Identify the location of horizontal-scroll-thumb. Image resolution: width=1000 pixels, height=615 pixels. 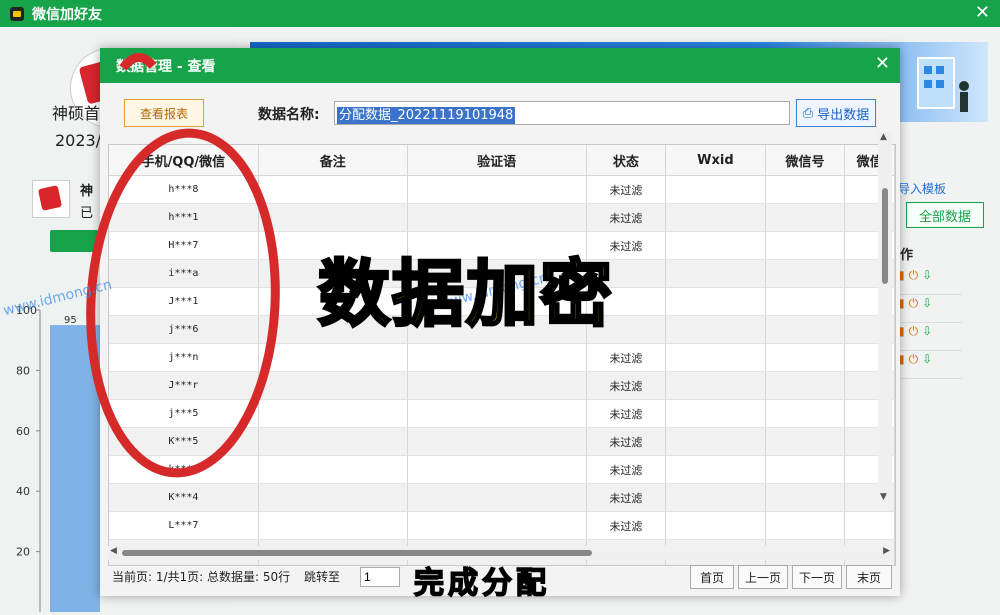
(357, 553).